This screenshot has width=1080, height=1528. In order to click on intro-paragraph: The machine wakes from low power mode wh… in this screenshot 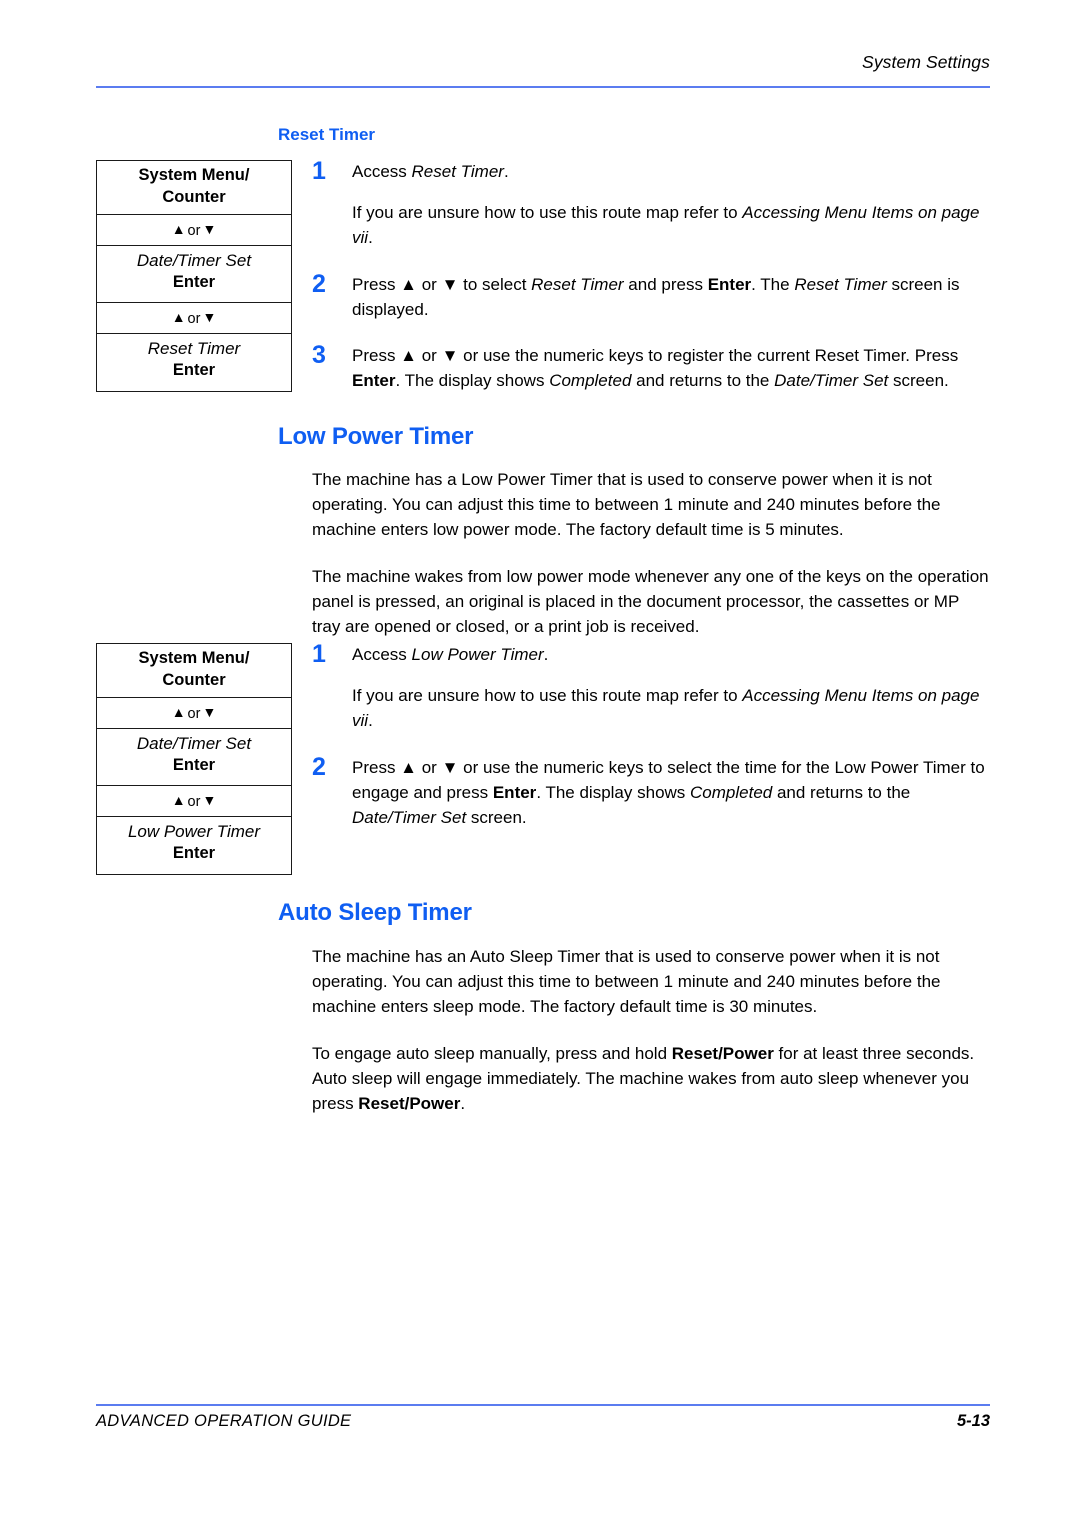, I will do `click(650, 601)`.